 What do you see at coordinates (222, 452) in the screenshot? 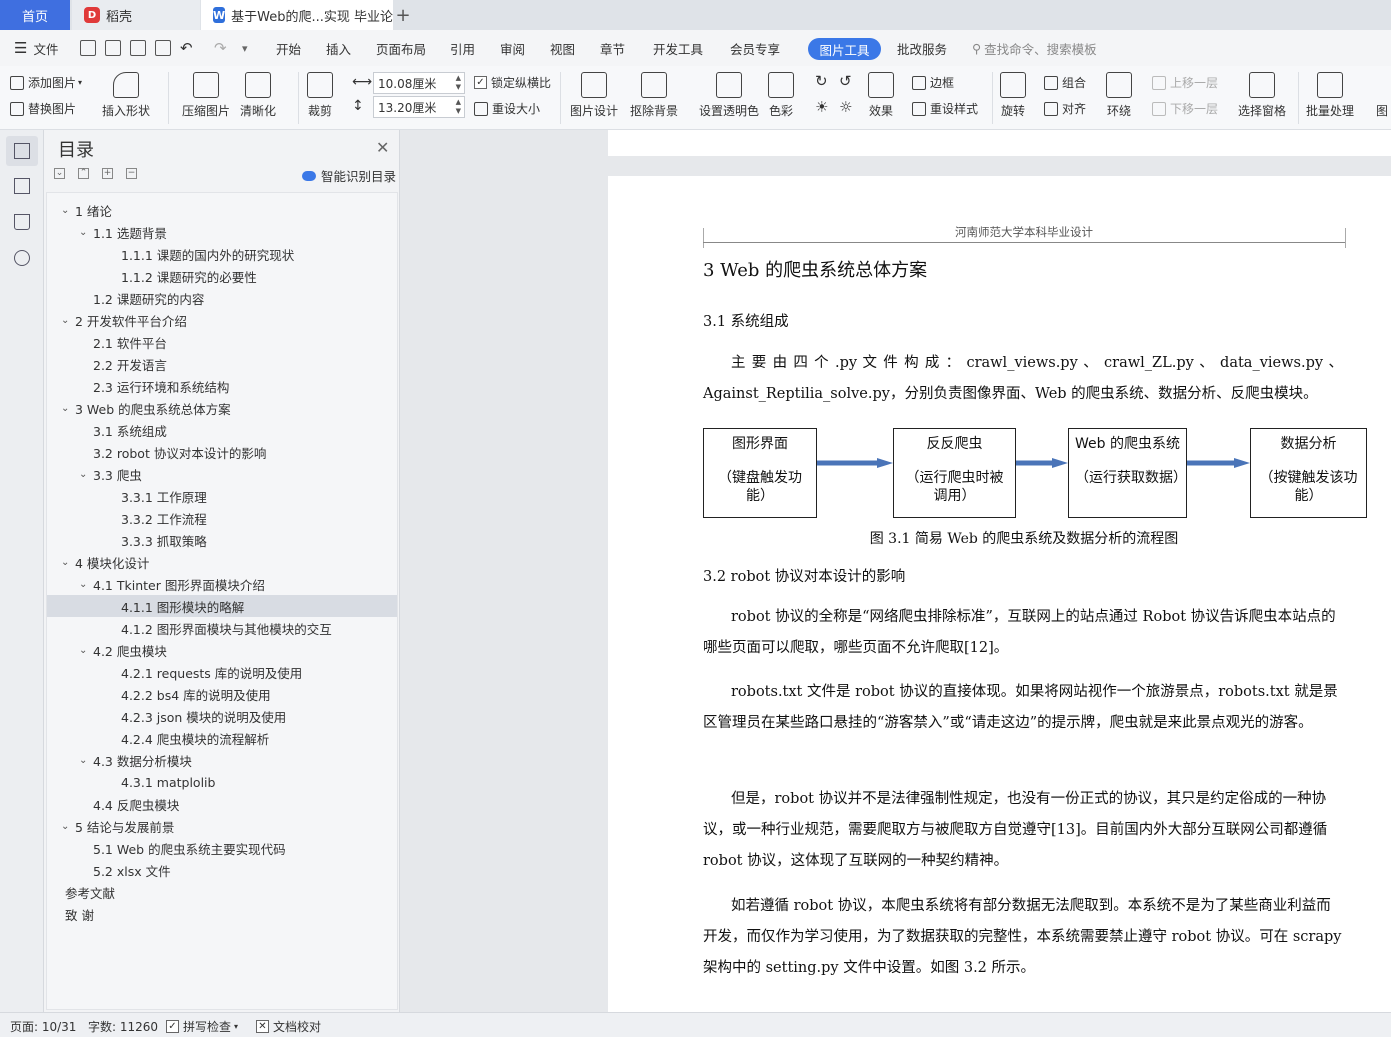
I see `toc-entry: 3.2 robot 协议对本设计的影响` at bounding box center [222, 452].